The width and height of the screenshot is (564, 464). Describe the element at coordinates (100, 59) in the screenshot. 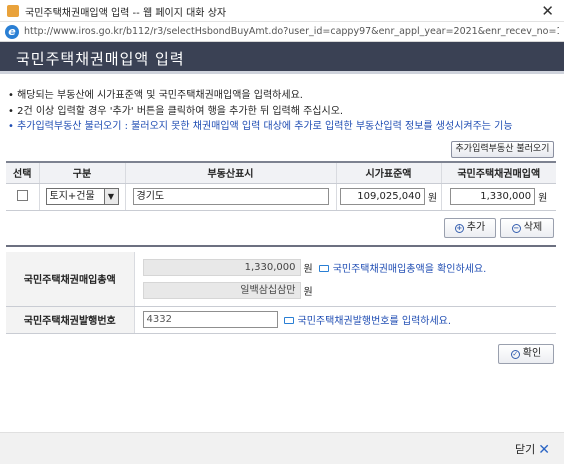

I see `page-title: 국민주택채권매입액 입력` at that location.